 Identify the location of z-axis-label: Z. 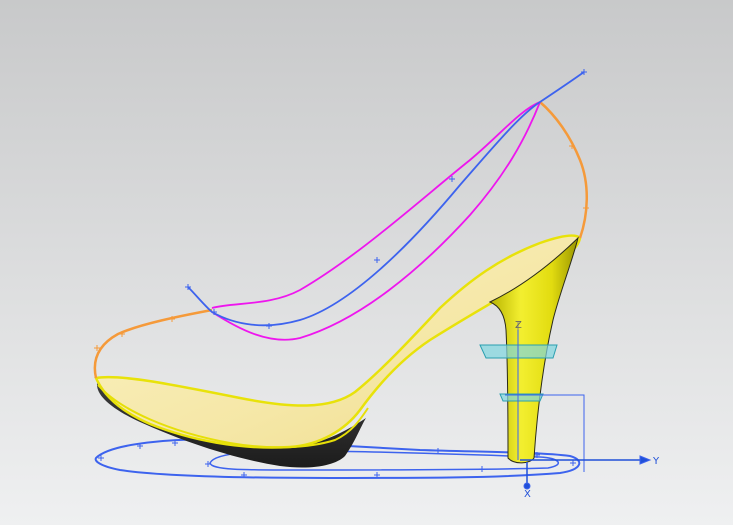
(518, 325).